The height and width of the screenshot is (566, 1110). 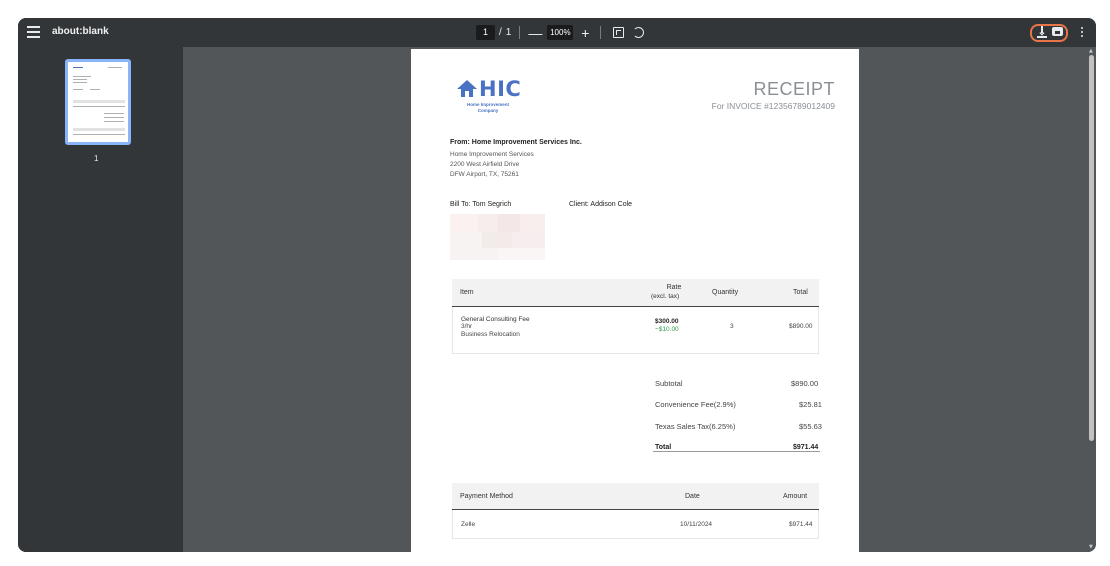 What do you see at coordinates (492, 154) in the screenshot?
I see `from-line: Home Improvement Services` at bounding box center [492, 154].